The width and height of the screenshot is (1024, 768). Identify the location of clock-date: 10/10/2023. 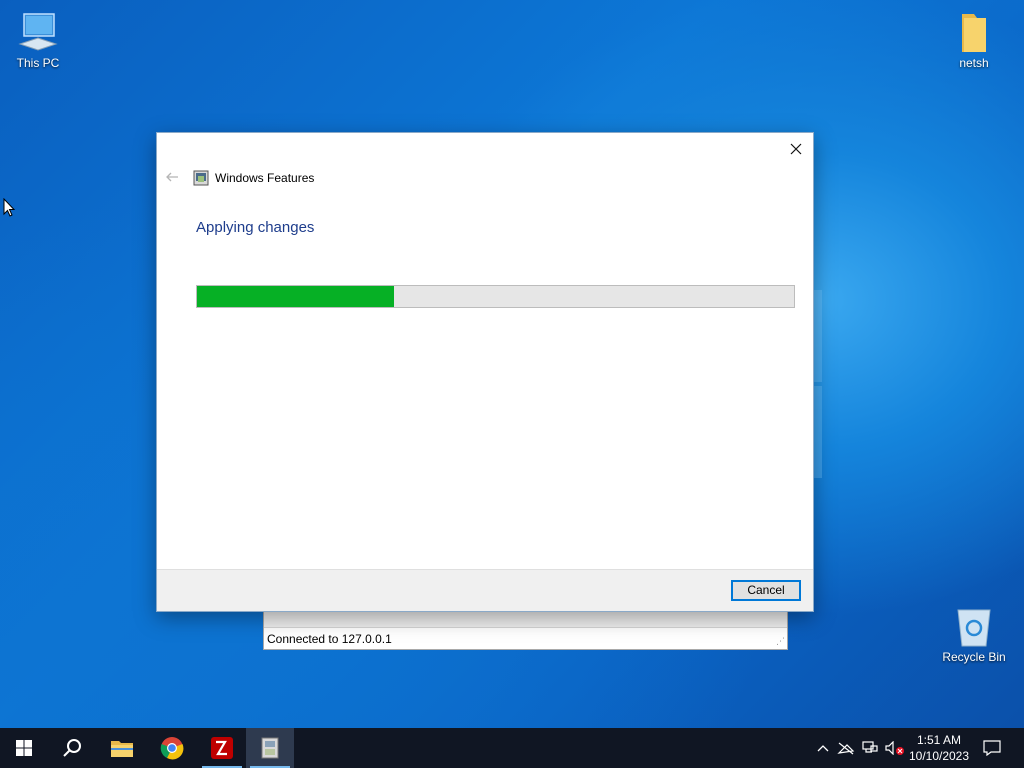
(939, 756).